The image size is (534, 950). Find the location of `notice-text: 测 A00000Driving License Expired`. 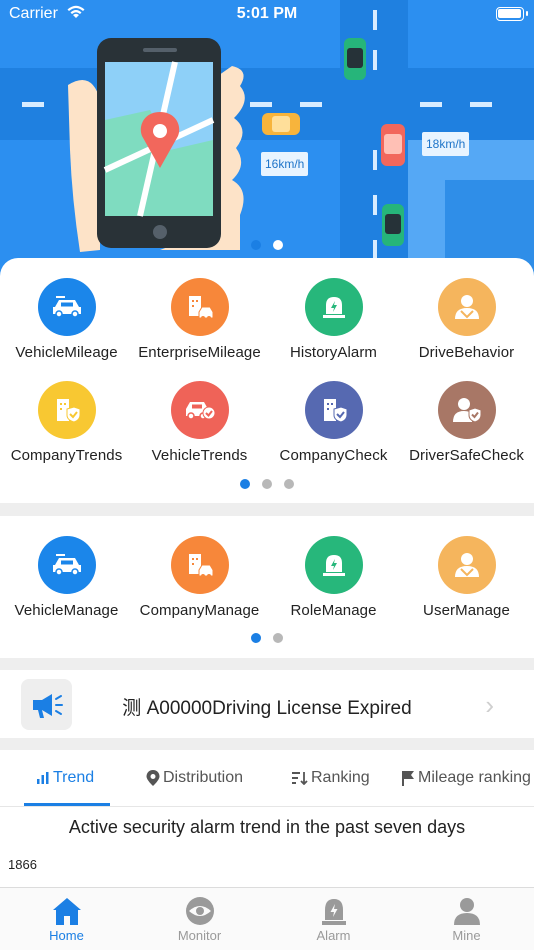

notice-text: 测 A00000Driving License Expired is located at coordinates (267, 708).